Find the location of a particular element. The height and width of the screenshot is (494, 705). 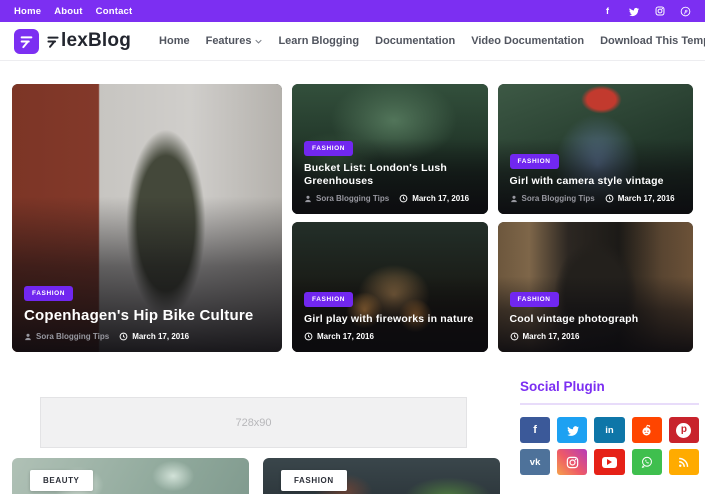

whatsapp-icon is located at coordinates (646, 462).